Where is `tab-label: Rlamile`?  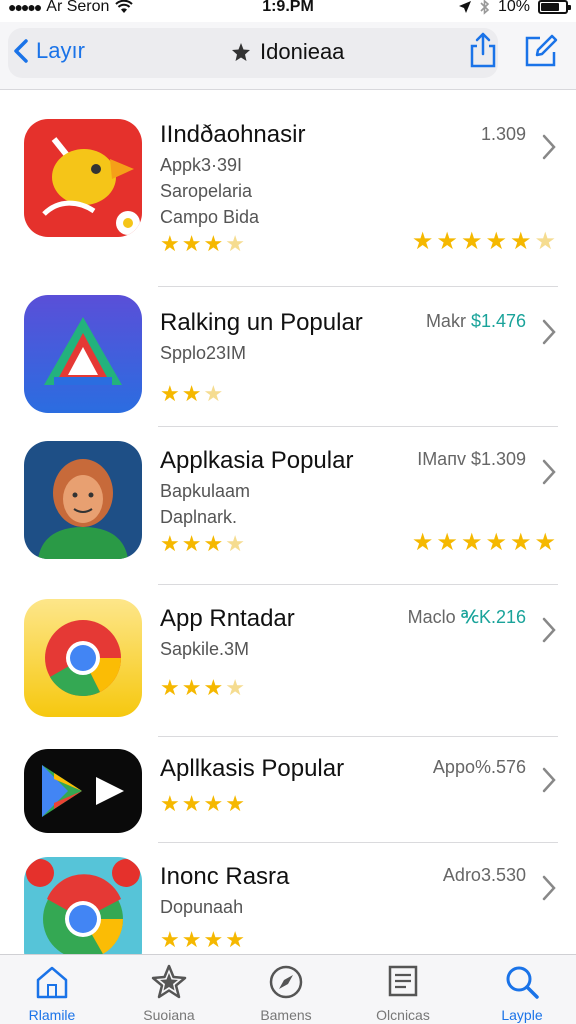
tab-label: Rlamile is located at coordinates (52, 1015).